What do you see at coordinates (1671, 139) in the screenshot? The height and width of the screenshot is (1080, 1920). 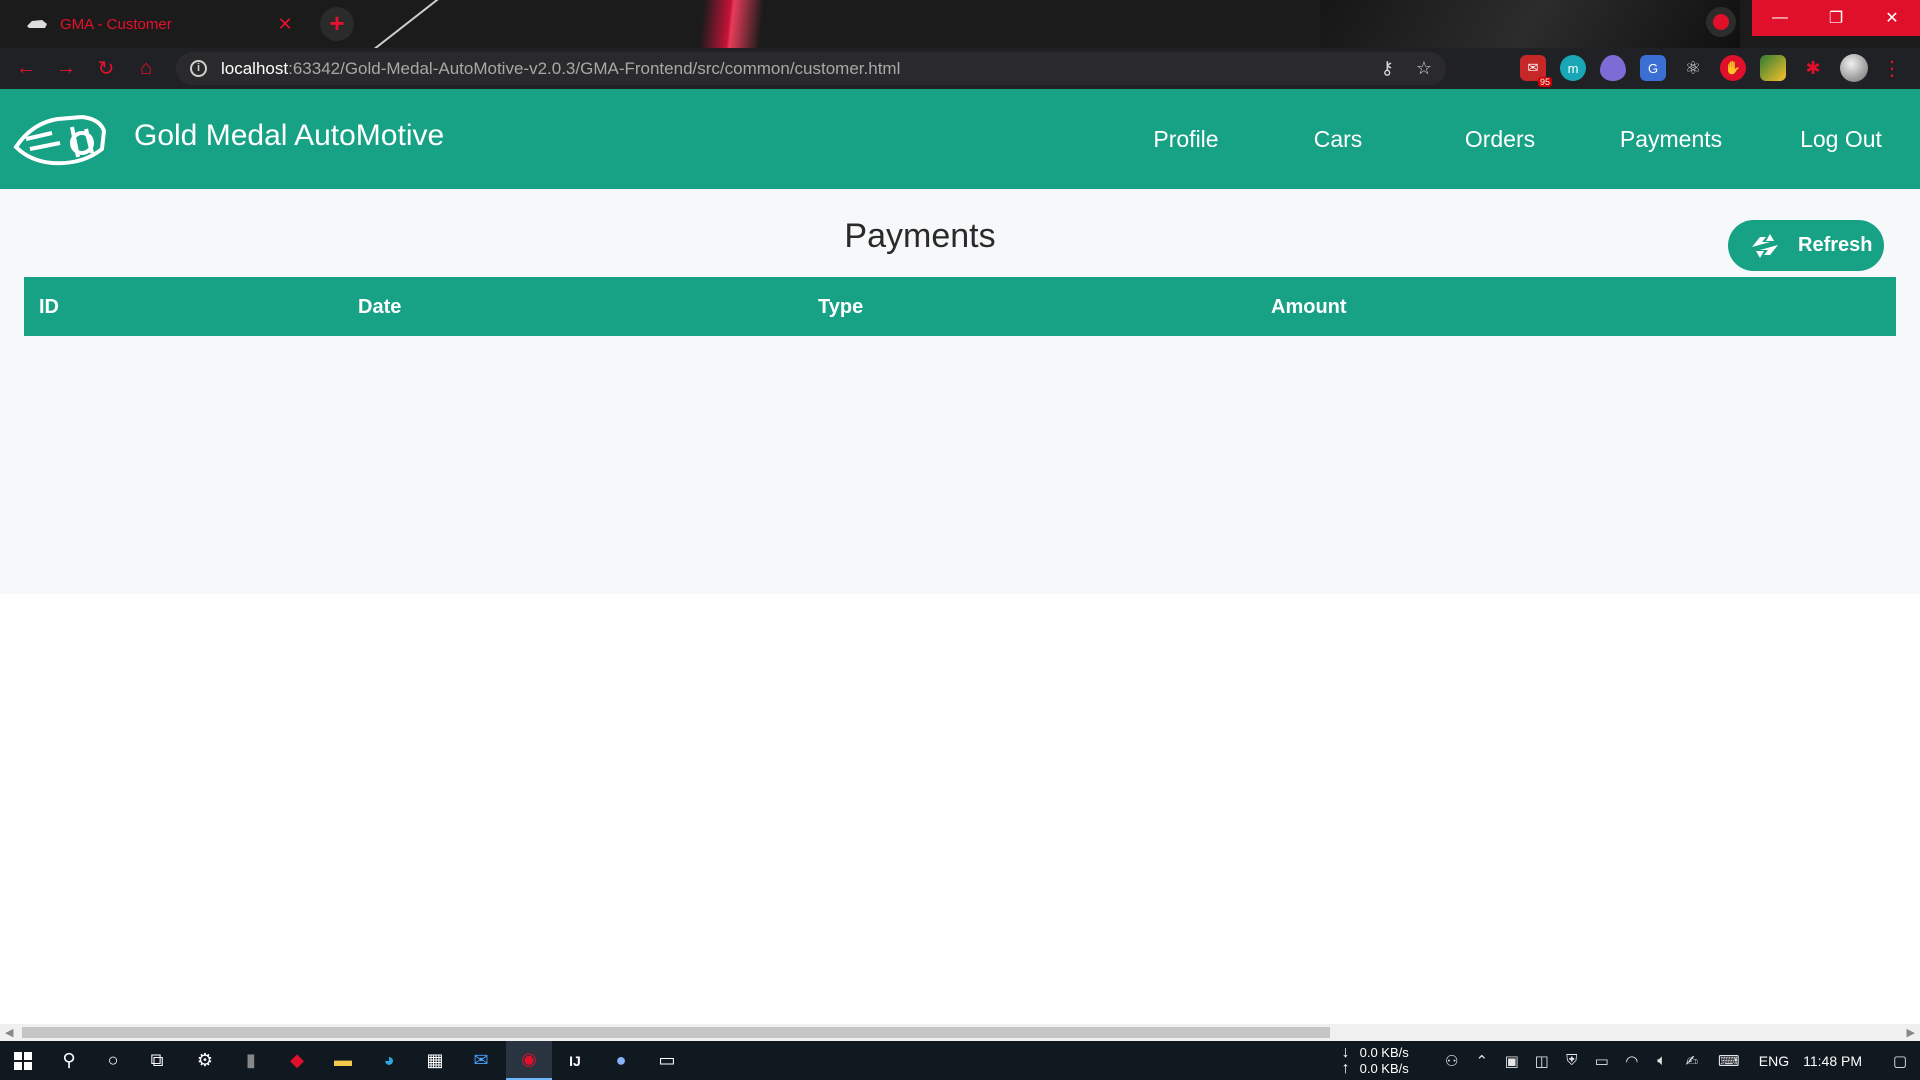 I see `nav-payments-link: Payments` at bounding box center [1671, 139].